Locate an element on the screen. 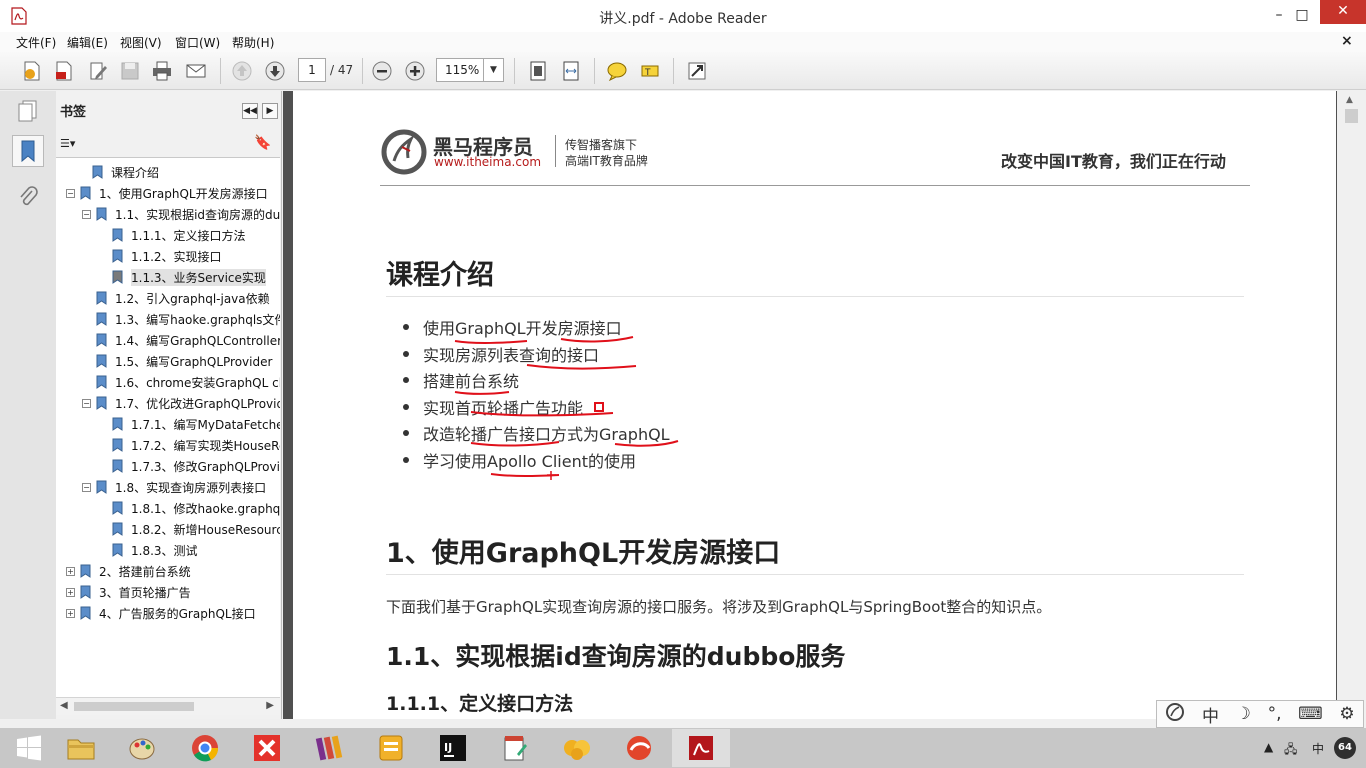  email-icon is located at coordinates (196, 71).